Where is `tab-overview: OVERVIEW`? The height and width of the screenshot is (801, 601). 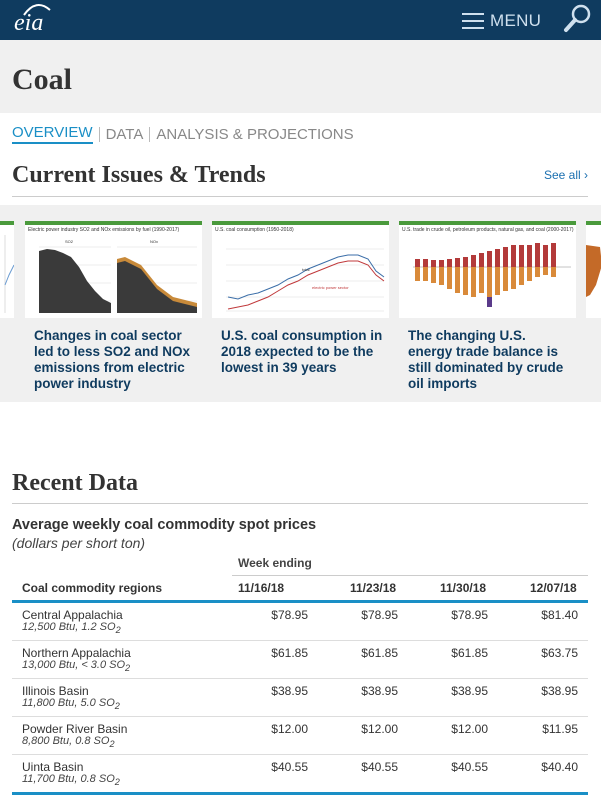
tab-overview: OVERVIEW is located at coordinates (52, 134).